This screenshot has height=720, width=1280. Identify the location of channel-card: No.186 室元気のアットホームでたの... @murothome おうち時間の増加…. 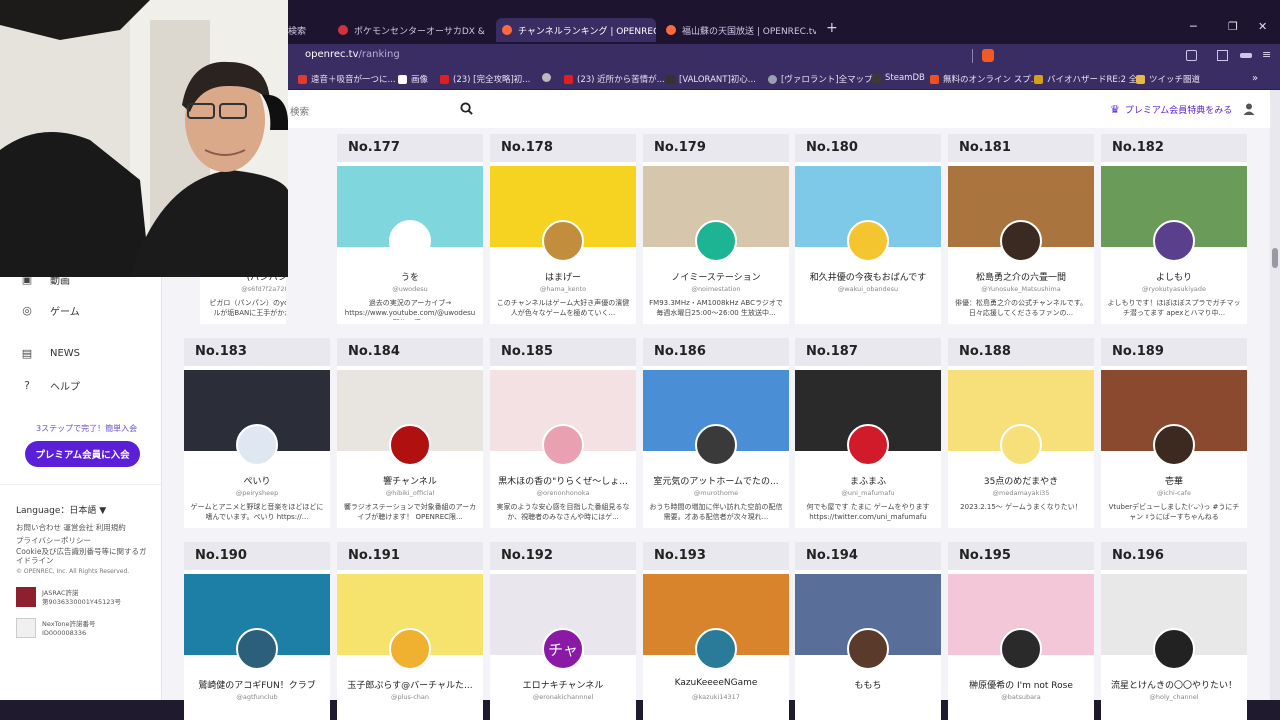
(716, 433).